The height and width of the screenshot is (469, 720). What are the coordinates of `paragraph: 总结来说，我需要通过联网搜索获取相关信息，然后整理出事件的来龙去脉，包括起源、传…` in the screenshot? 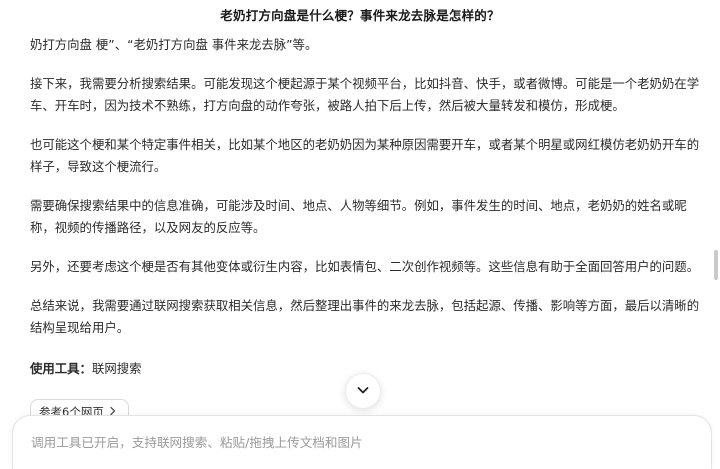 It's located at (365, 316).